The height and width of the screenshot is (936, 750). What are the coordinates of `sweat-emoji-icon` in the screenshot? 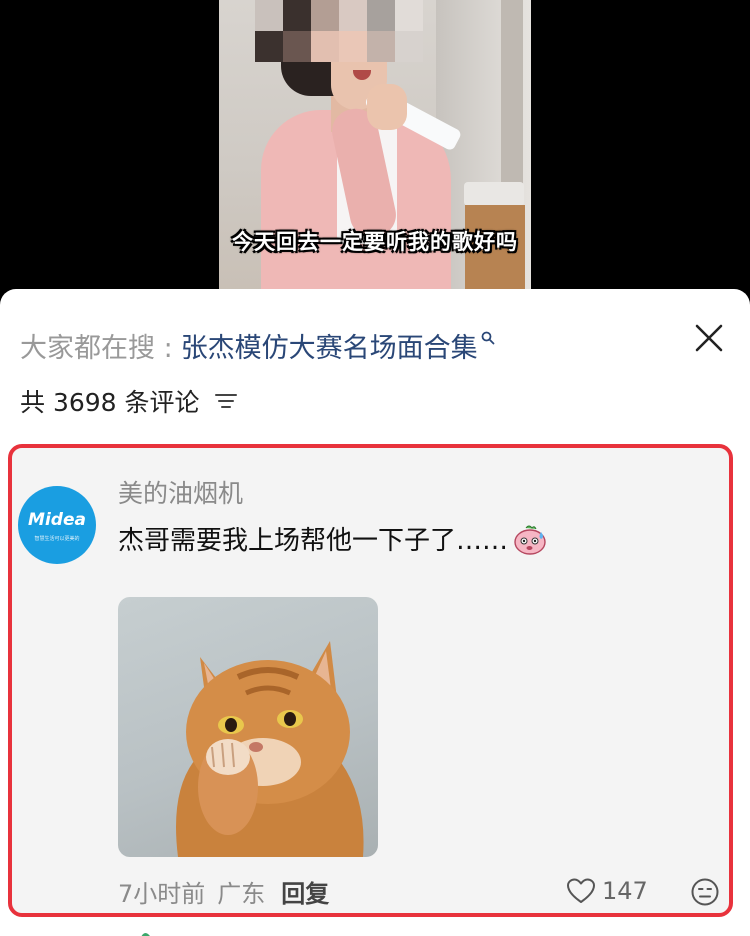 It's located at (530, 540).